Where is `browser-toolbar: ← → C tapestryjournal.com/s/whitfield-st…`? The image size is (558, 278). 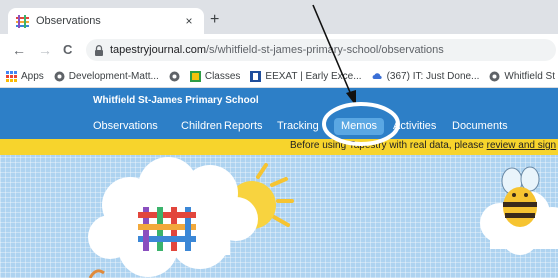 browser-toolbar: ← → C tapestryjournal.com/s/whitfield-st… is located at coordinates (279, 50).